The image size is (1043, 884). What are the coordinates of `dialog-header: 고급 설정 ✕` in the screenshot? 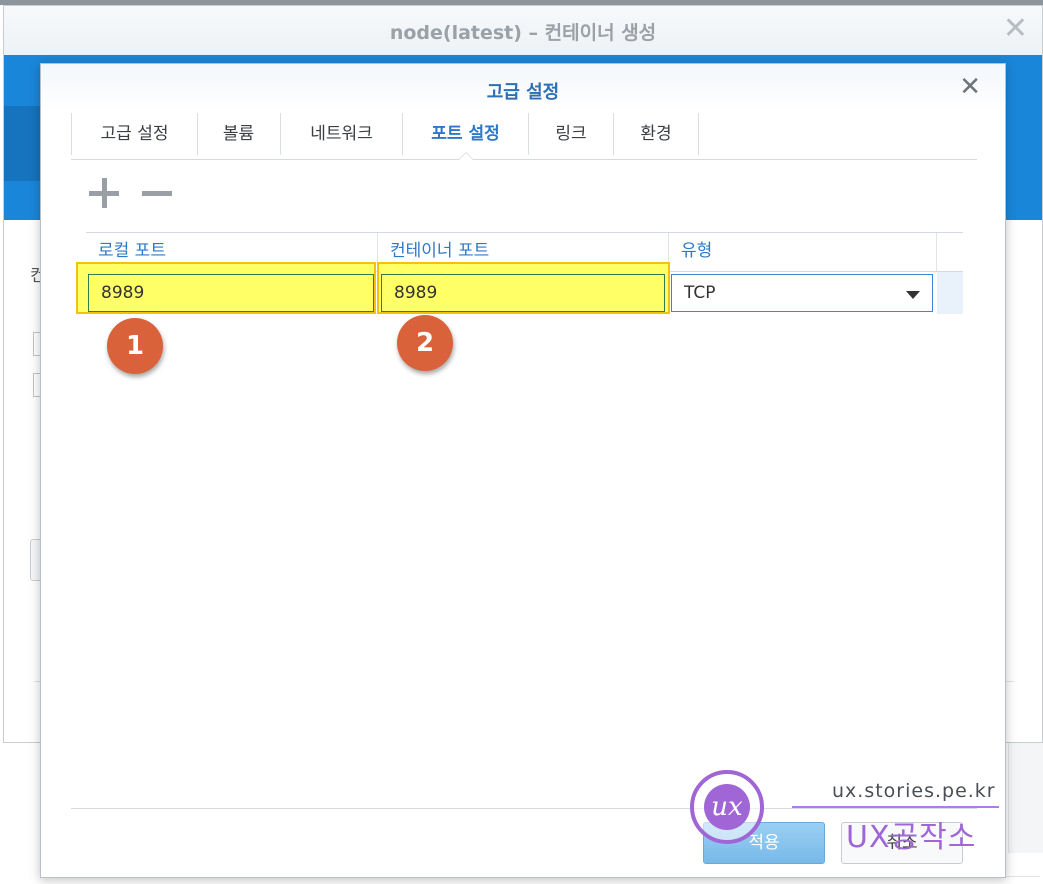 It's located at (523, 88).